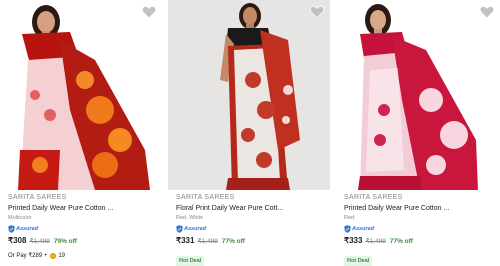 Image resolution: width=500 pixels, height=266 pixels. Describe the element at coordinates (84, 242) in the screenshot. I see `price-row: ₹308 ₹1,499 79% off` at that location.